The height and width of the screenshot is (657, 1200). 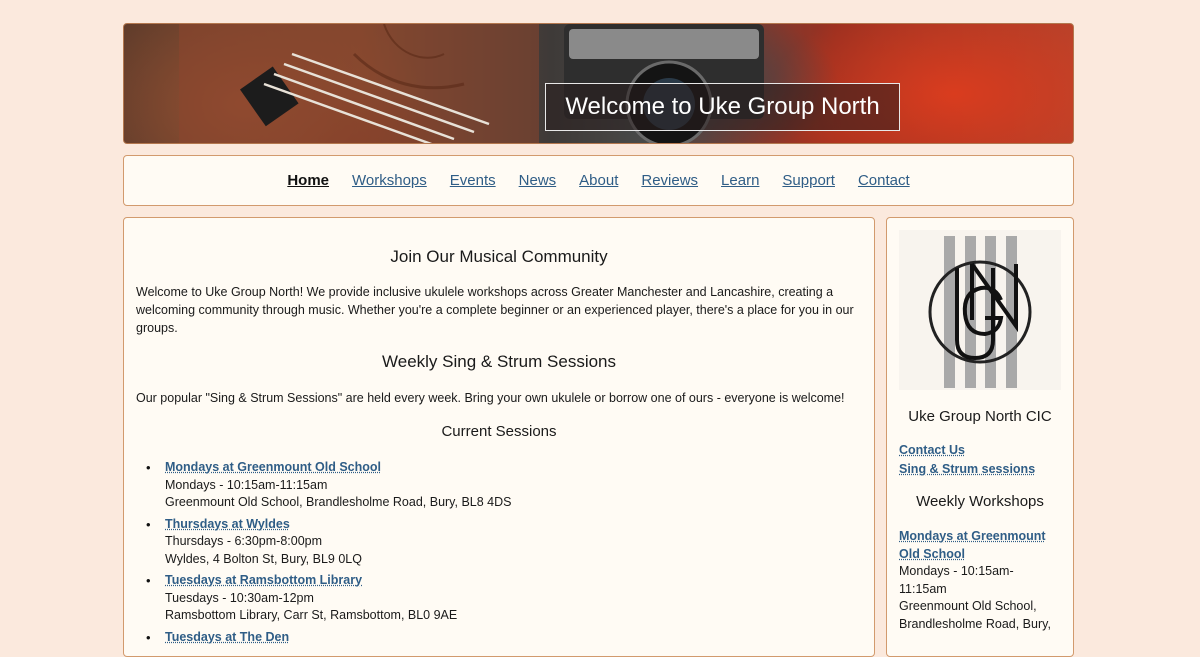 I want to click on nav-home: Home, so click(x=308, y=180).